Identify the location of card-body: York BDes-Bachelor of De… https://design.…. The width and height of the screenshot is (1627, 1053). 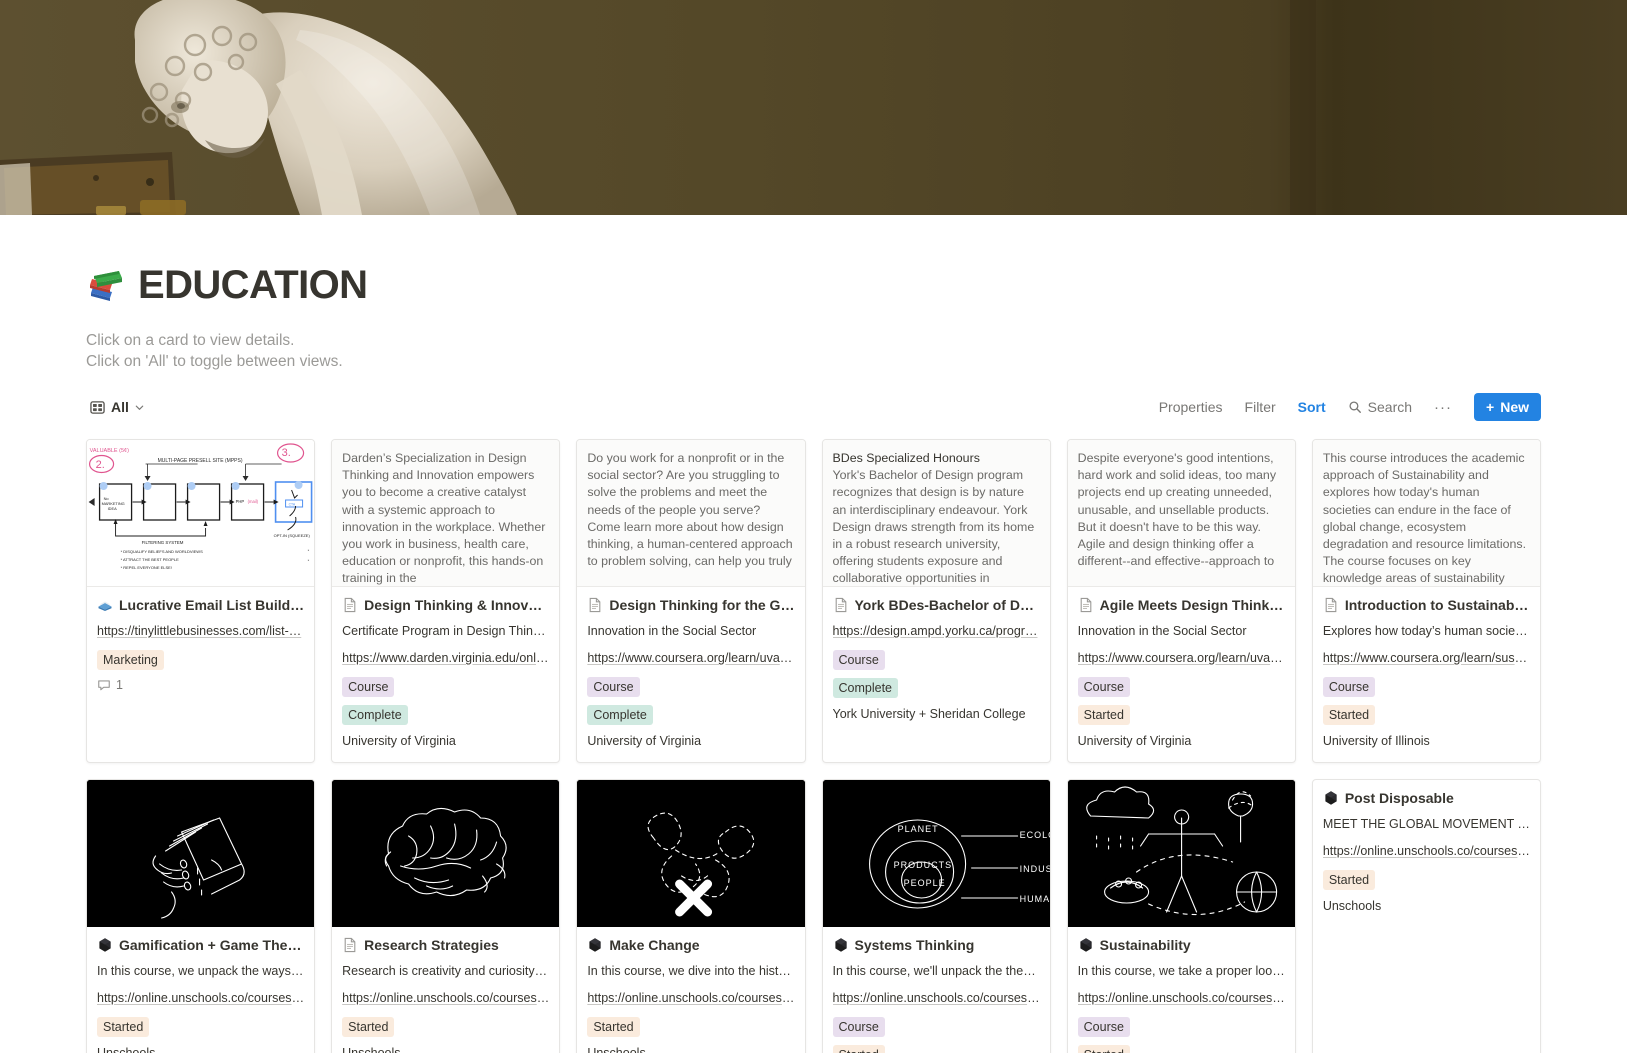
(936, 661).